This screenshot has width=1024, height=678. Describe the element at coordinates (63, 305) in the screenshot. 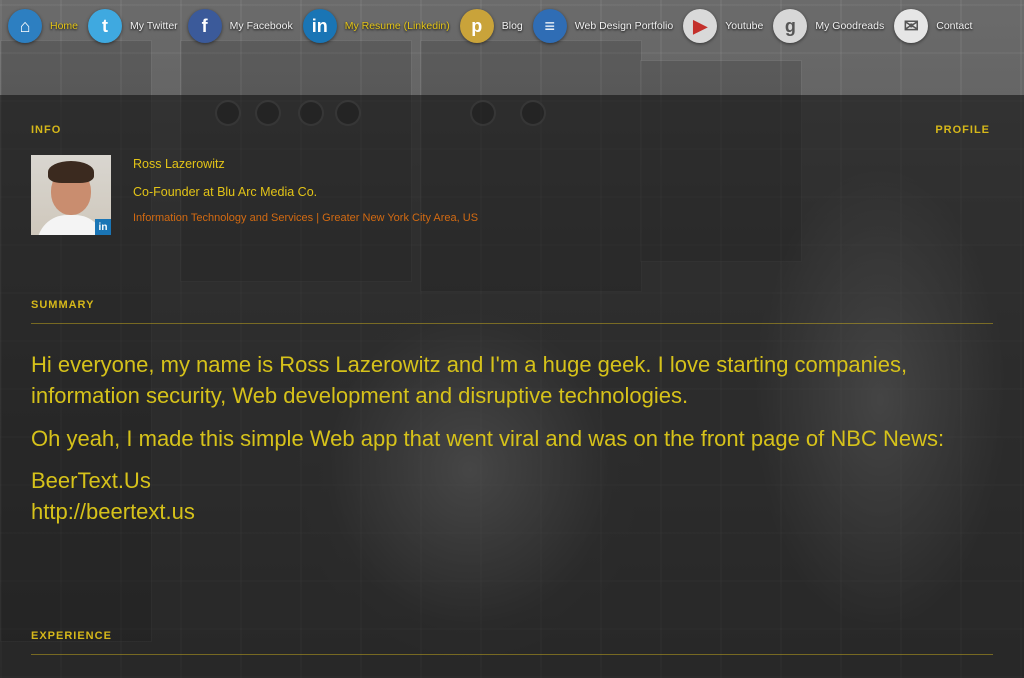

I see `summary-label: SUMMARY` at that location.